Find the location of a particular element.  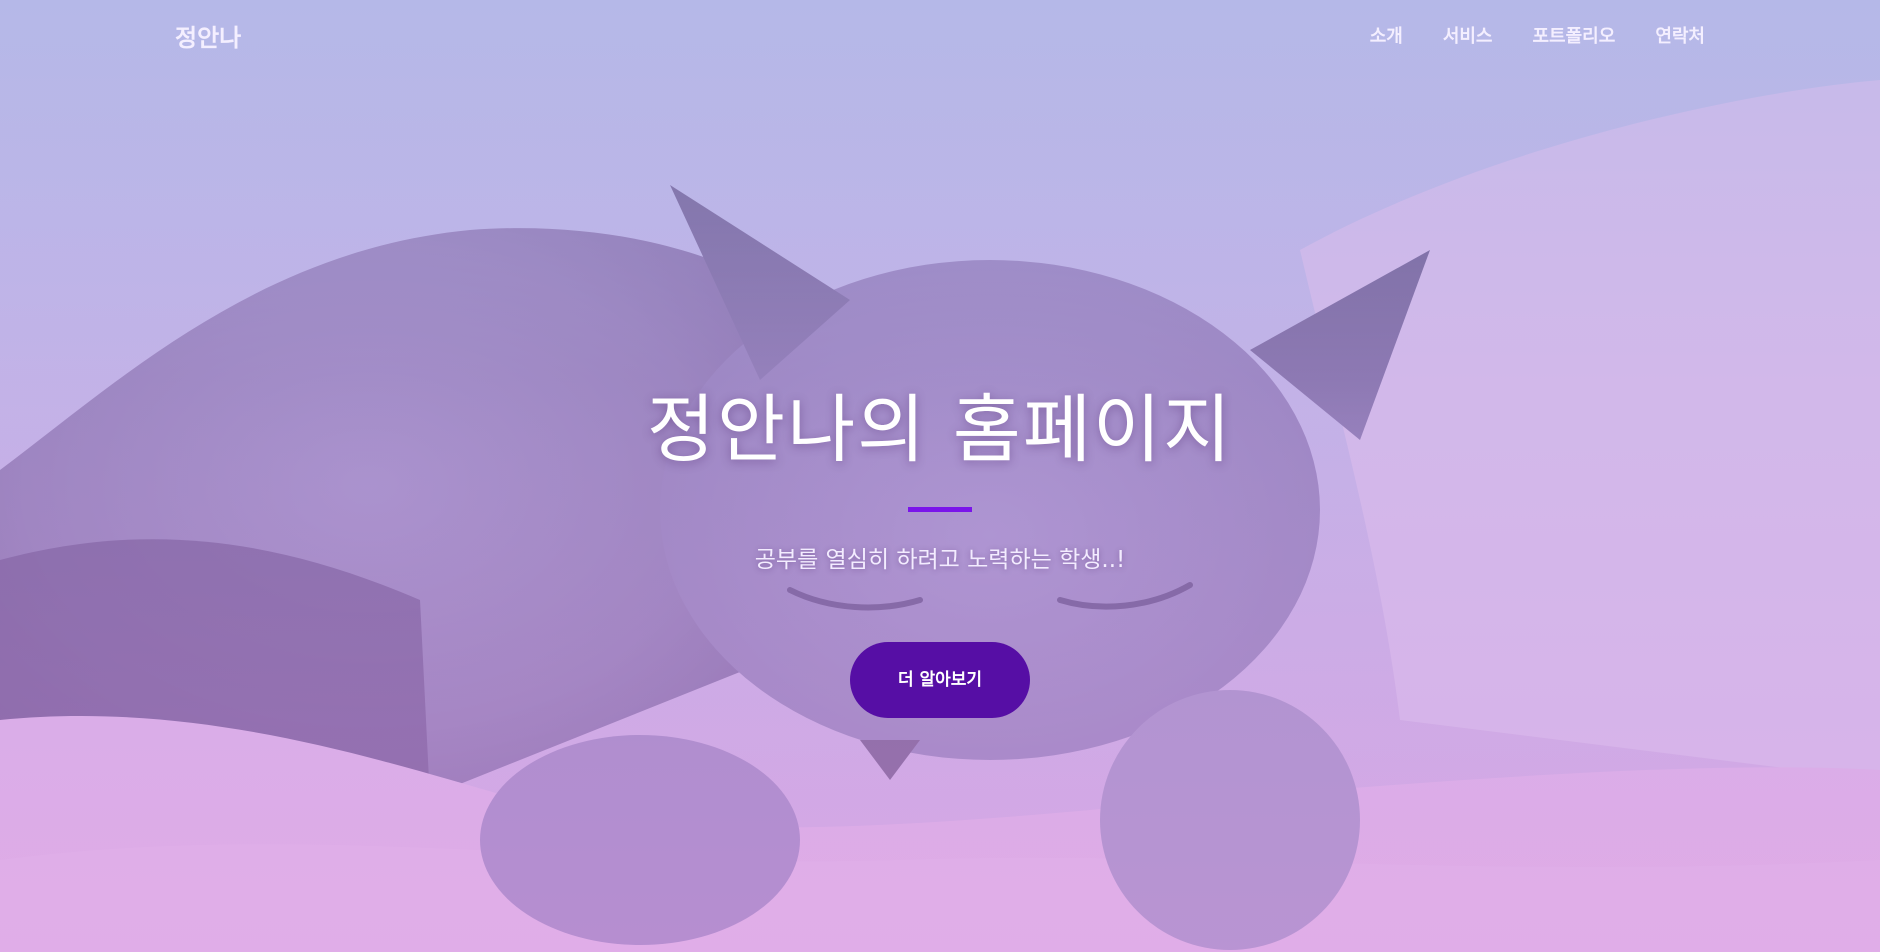

title-divider is located at coordinates (940, 509).